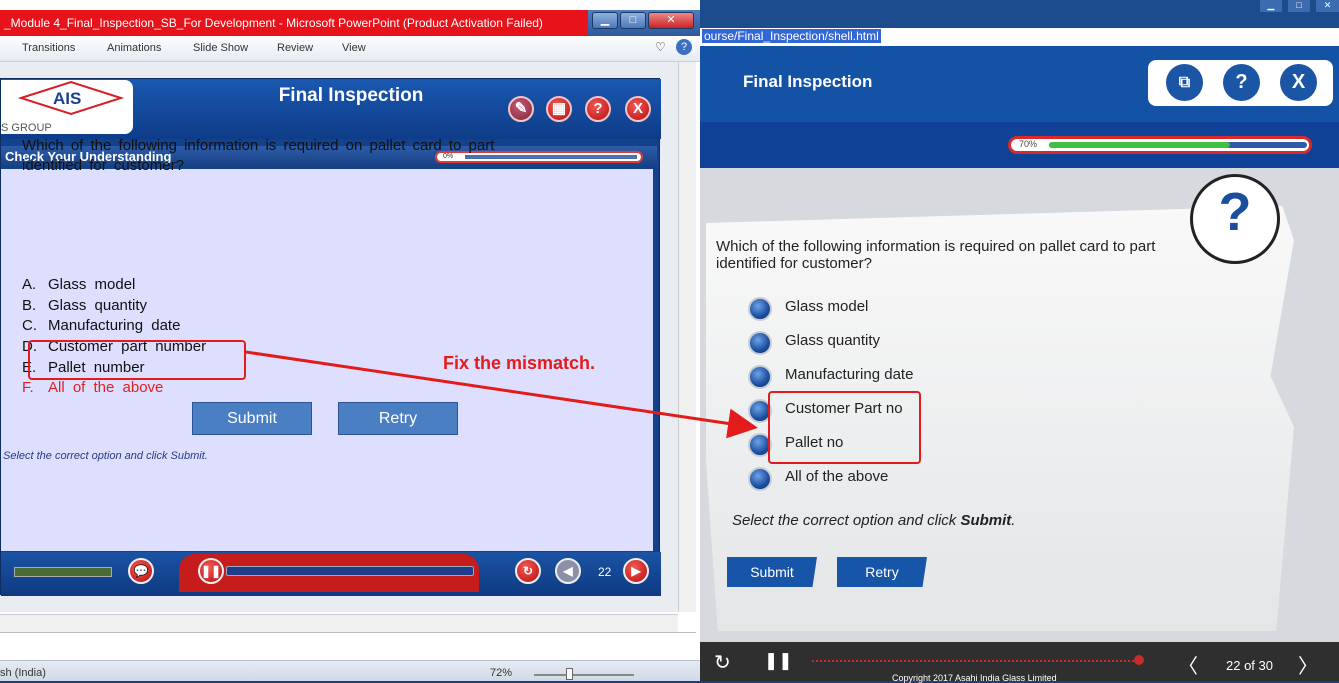 The image size is (1339, 683). I want to click on page-counter: 22 of 30, so click(1249, 665).